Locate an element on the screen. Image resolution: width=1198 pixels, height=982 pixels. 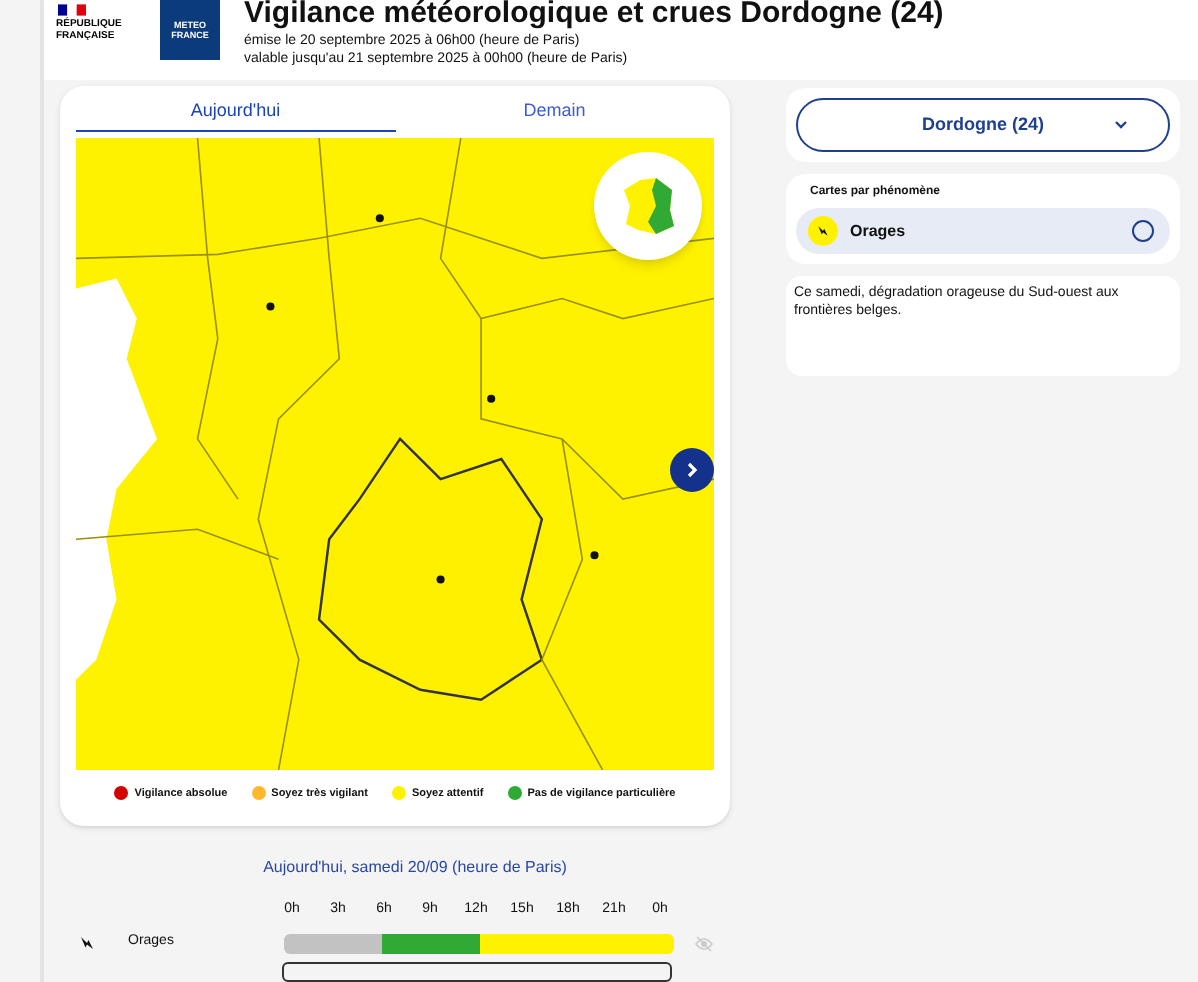
phenomenon-option: Orages is located at coordinates (983, 231).